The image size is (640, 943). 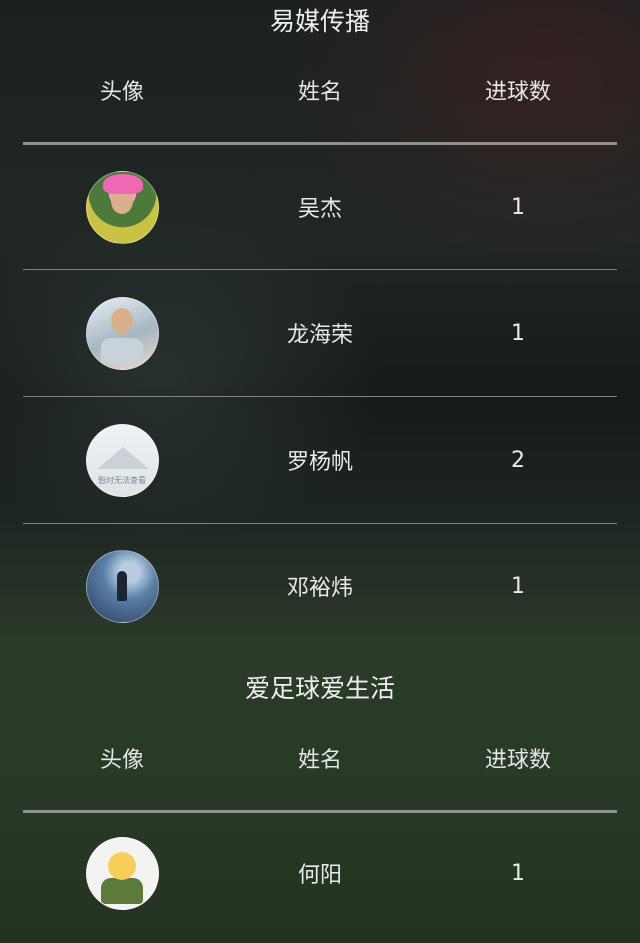 I want to click on player-name: 吴杰, so click(x=319, y=209).